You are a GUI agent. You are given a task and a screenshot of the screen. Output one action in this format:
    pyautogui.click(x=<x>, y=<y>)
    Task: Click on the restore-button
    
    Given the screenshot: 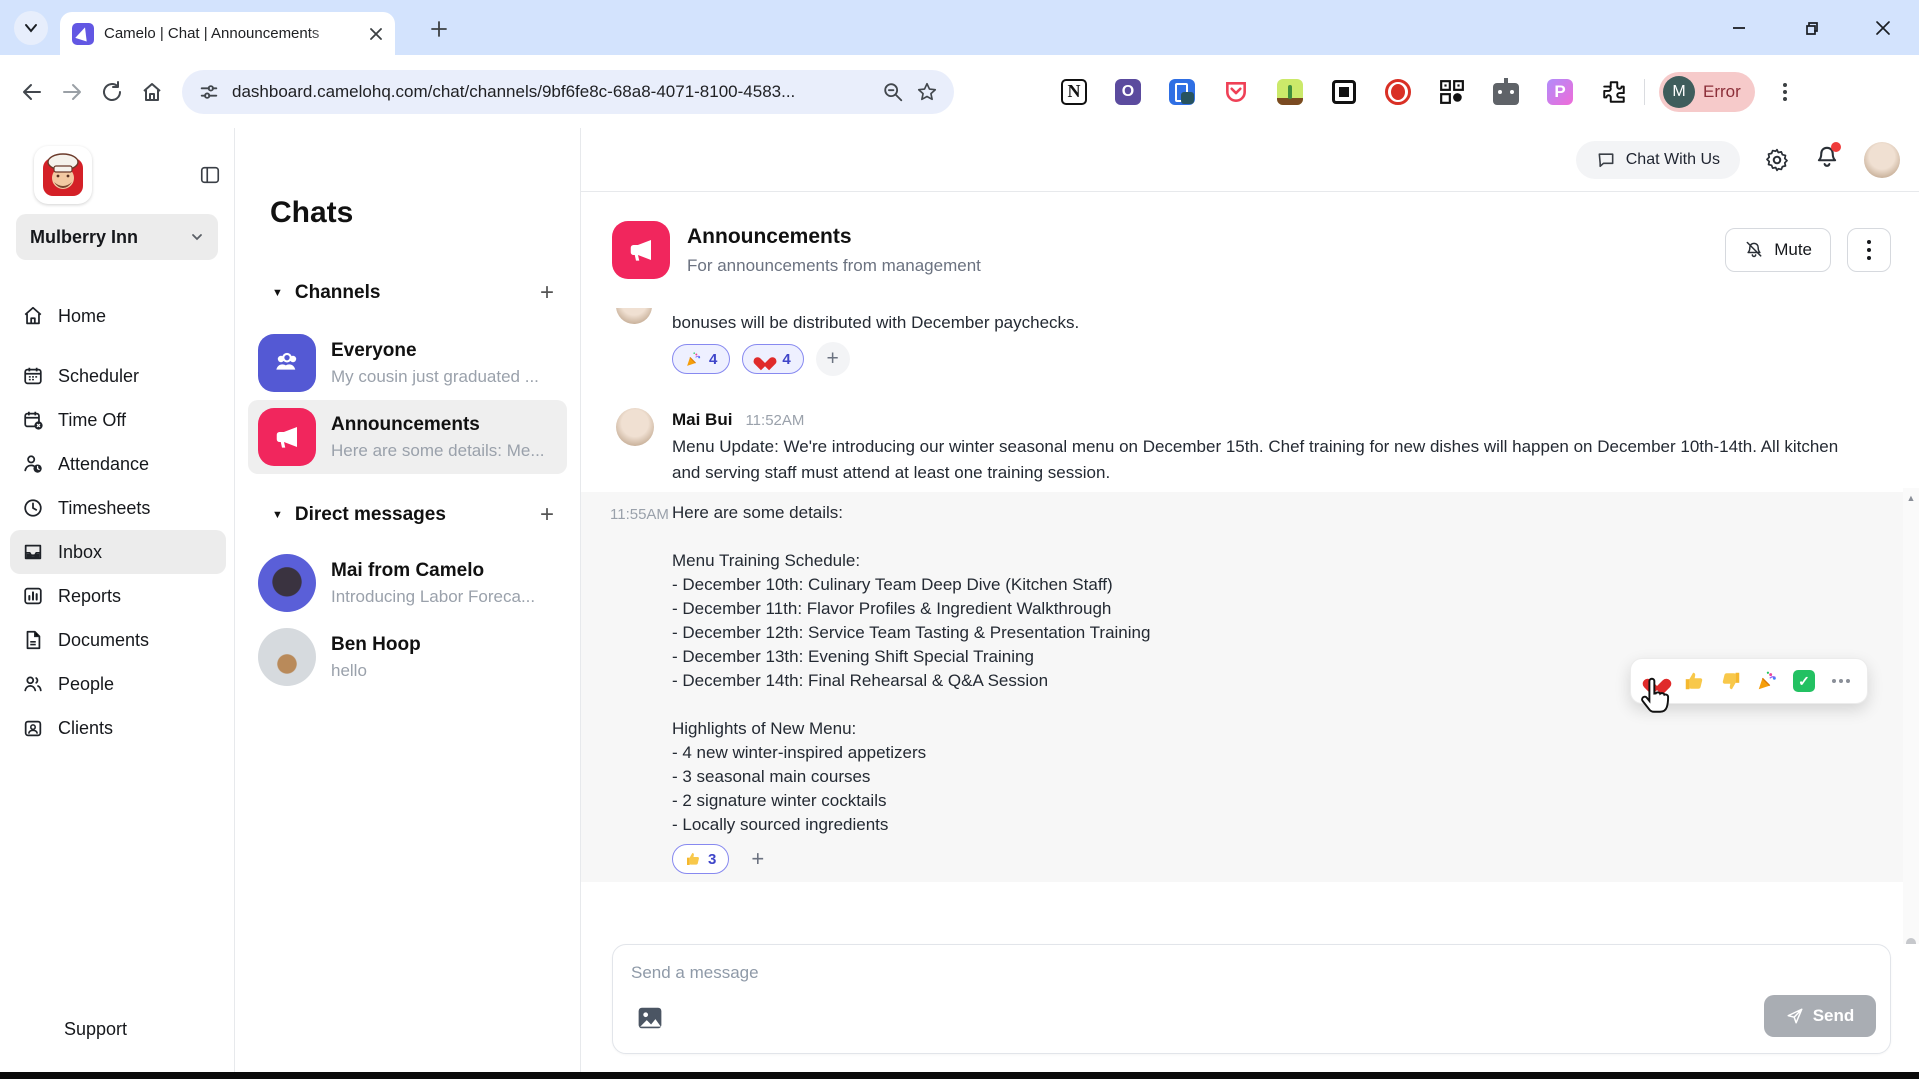 What is the action you would take?
    pyautogui.click(x=1811, y=27)
    